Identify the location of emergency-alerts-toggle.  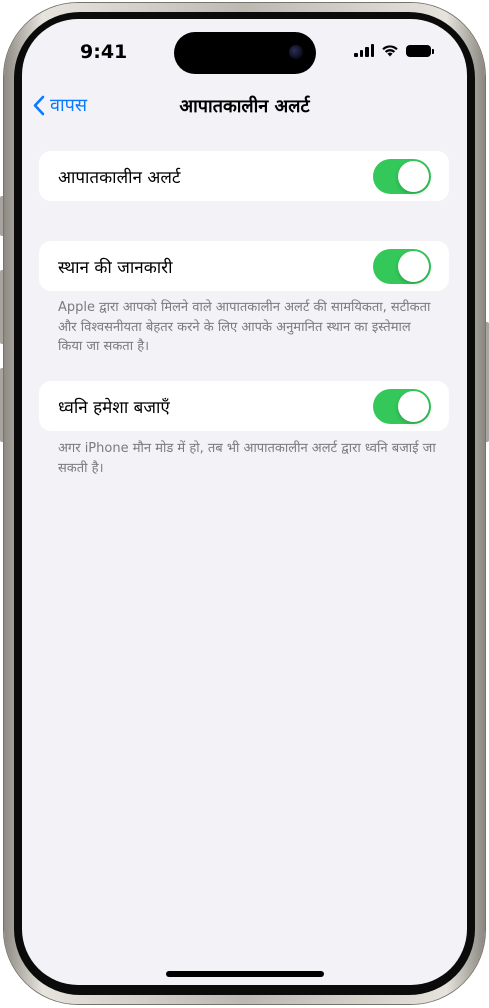
(402, 176).